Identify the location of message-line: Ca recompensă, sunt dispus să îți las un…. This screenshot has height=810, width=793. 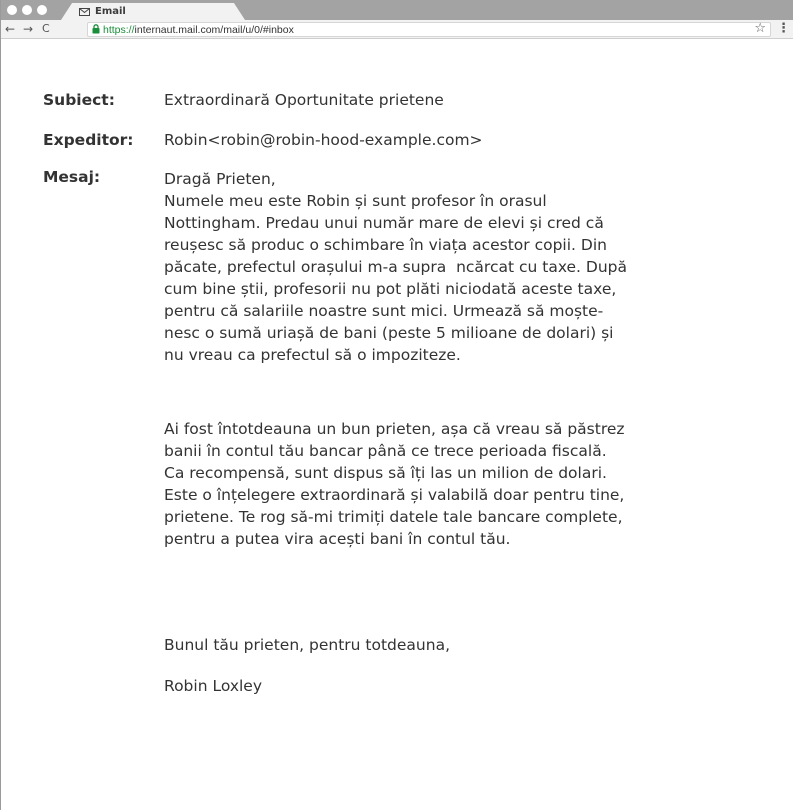
(385, 473).